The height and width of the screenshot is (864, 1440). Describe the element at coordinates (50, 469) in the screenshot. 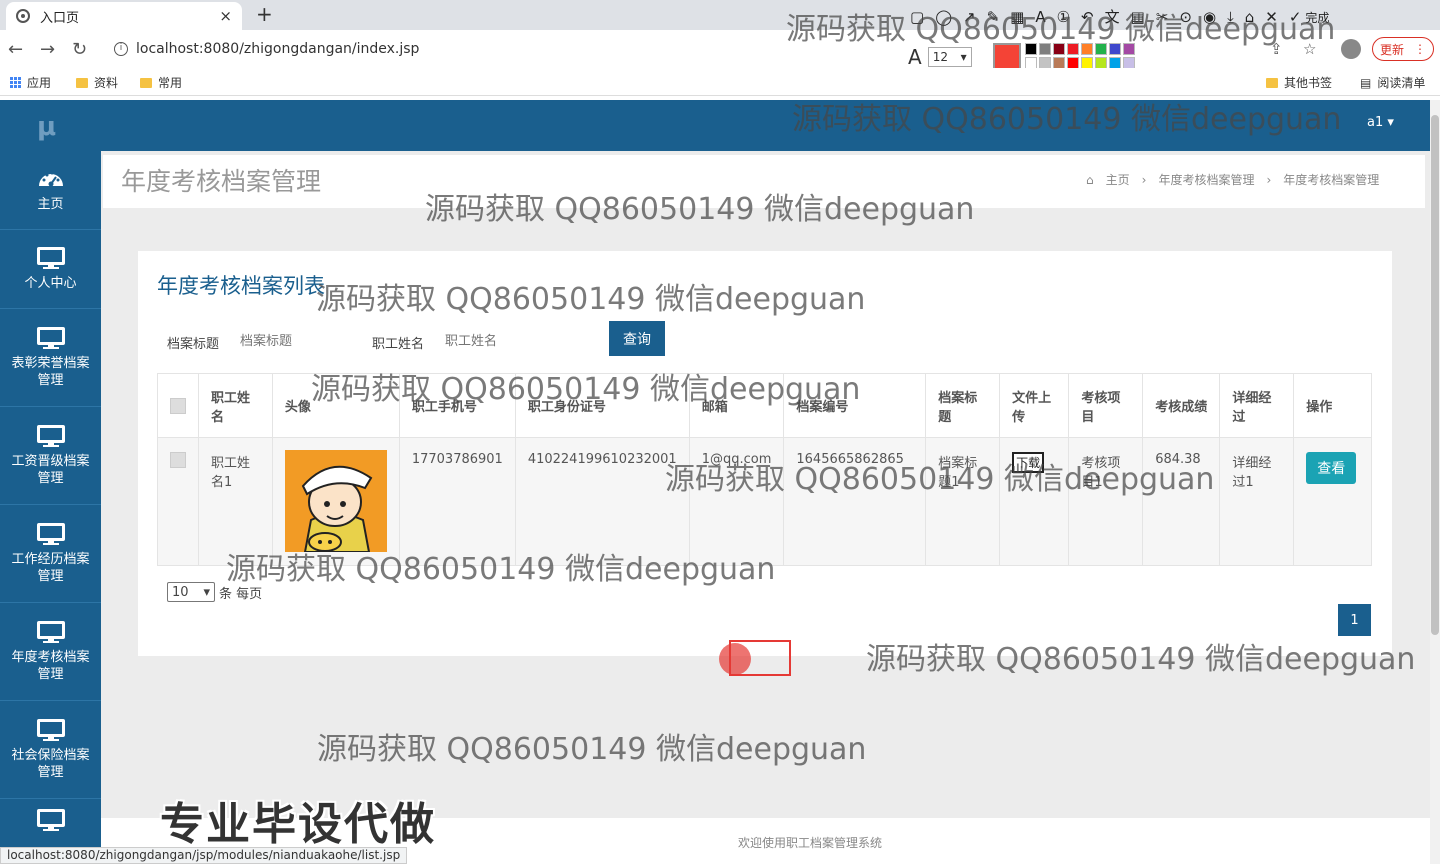

I see `sidebar-item-label: 工资晋级档案管理` at that location.